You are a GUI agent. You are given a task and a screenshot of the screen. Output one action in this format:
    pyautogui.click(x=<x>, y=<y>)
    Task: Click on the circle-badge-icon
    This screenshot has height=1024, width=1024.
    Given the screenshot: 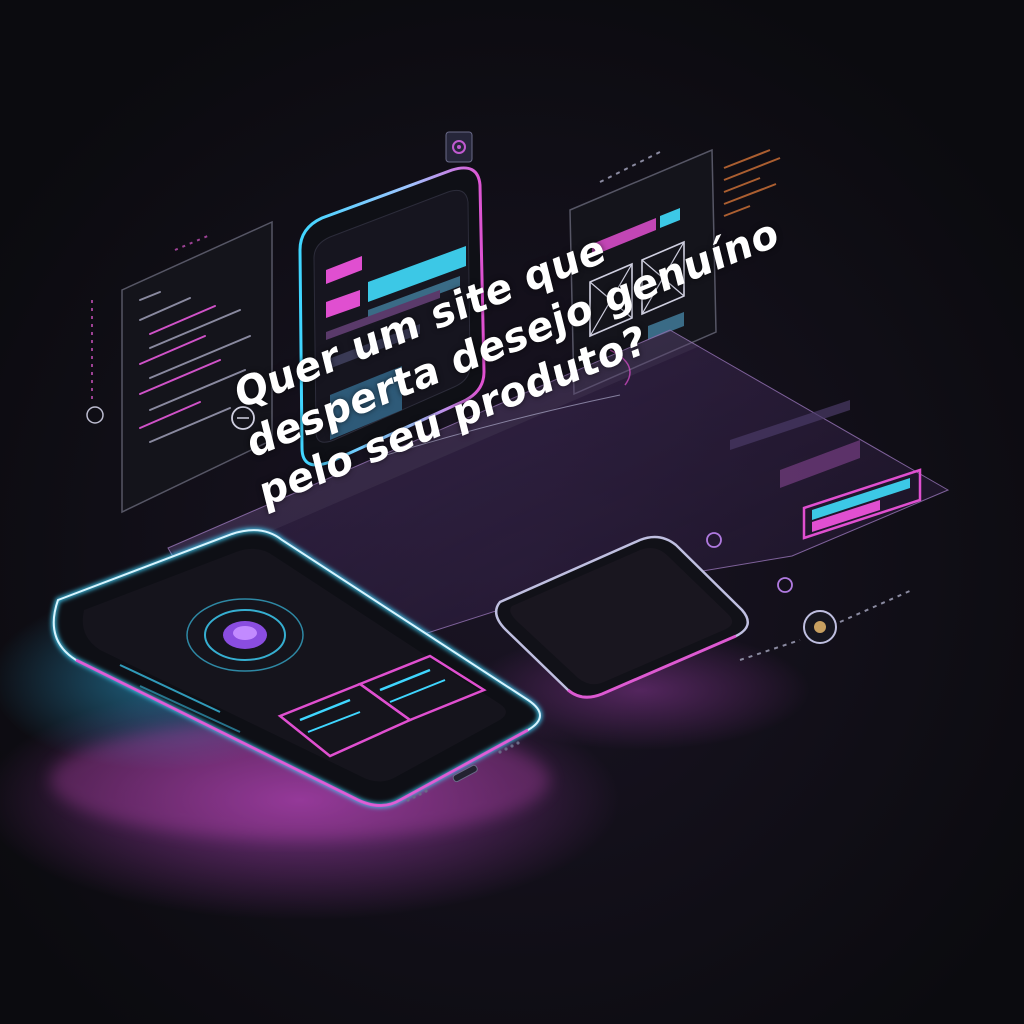 What is the action you would take?
    pyautogui.click(x=820, y=627)
    